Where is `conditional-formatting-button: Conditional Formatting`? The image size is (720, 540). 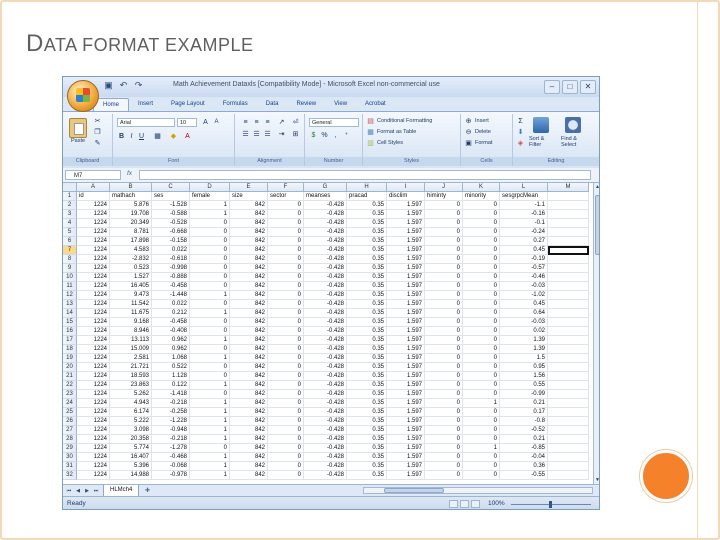 conditional-formatting-button: Conditional Formatting is located at coordinates (404, 121).